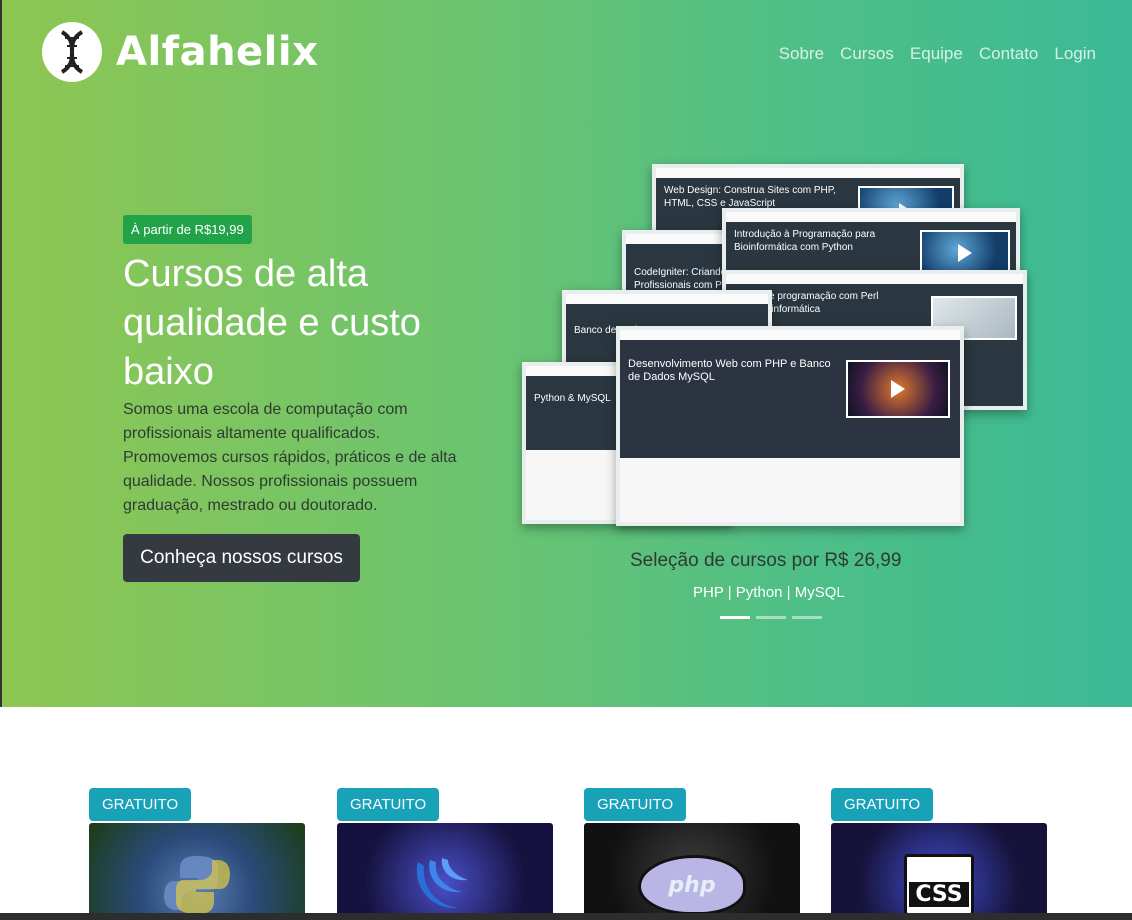  Describe the element at coordinates (692, 885) in the screenshot. I see `php-logo-text: php` at that location.